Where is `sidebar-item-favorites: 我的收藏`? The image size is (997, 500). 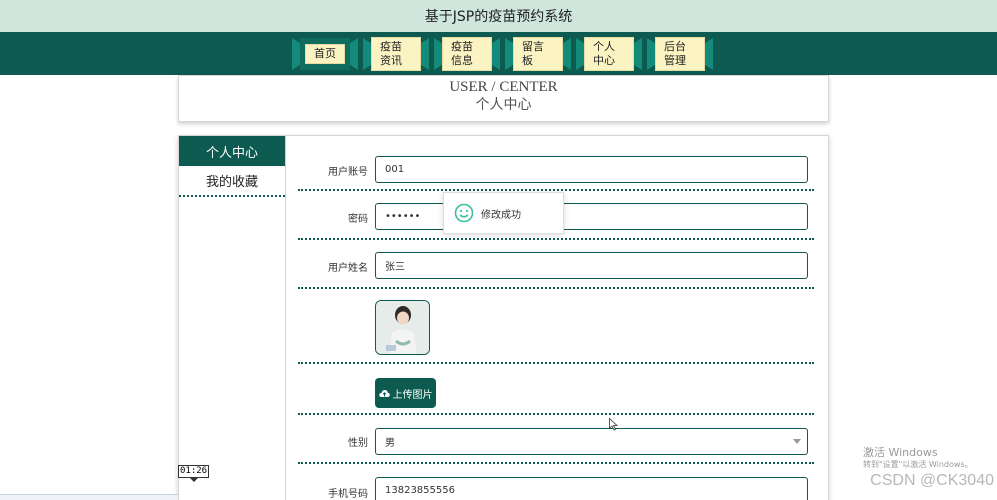
sidebar-item-favorites: 我的收藏 is located at coordinates (232, 181).